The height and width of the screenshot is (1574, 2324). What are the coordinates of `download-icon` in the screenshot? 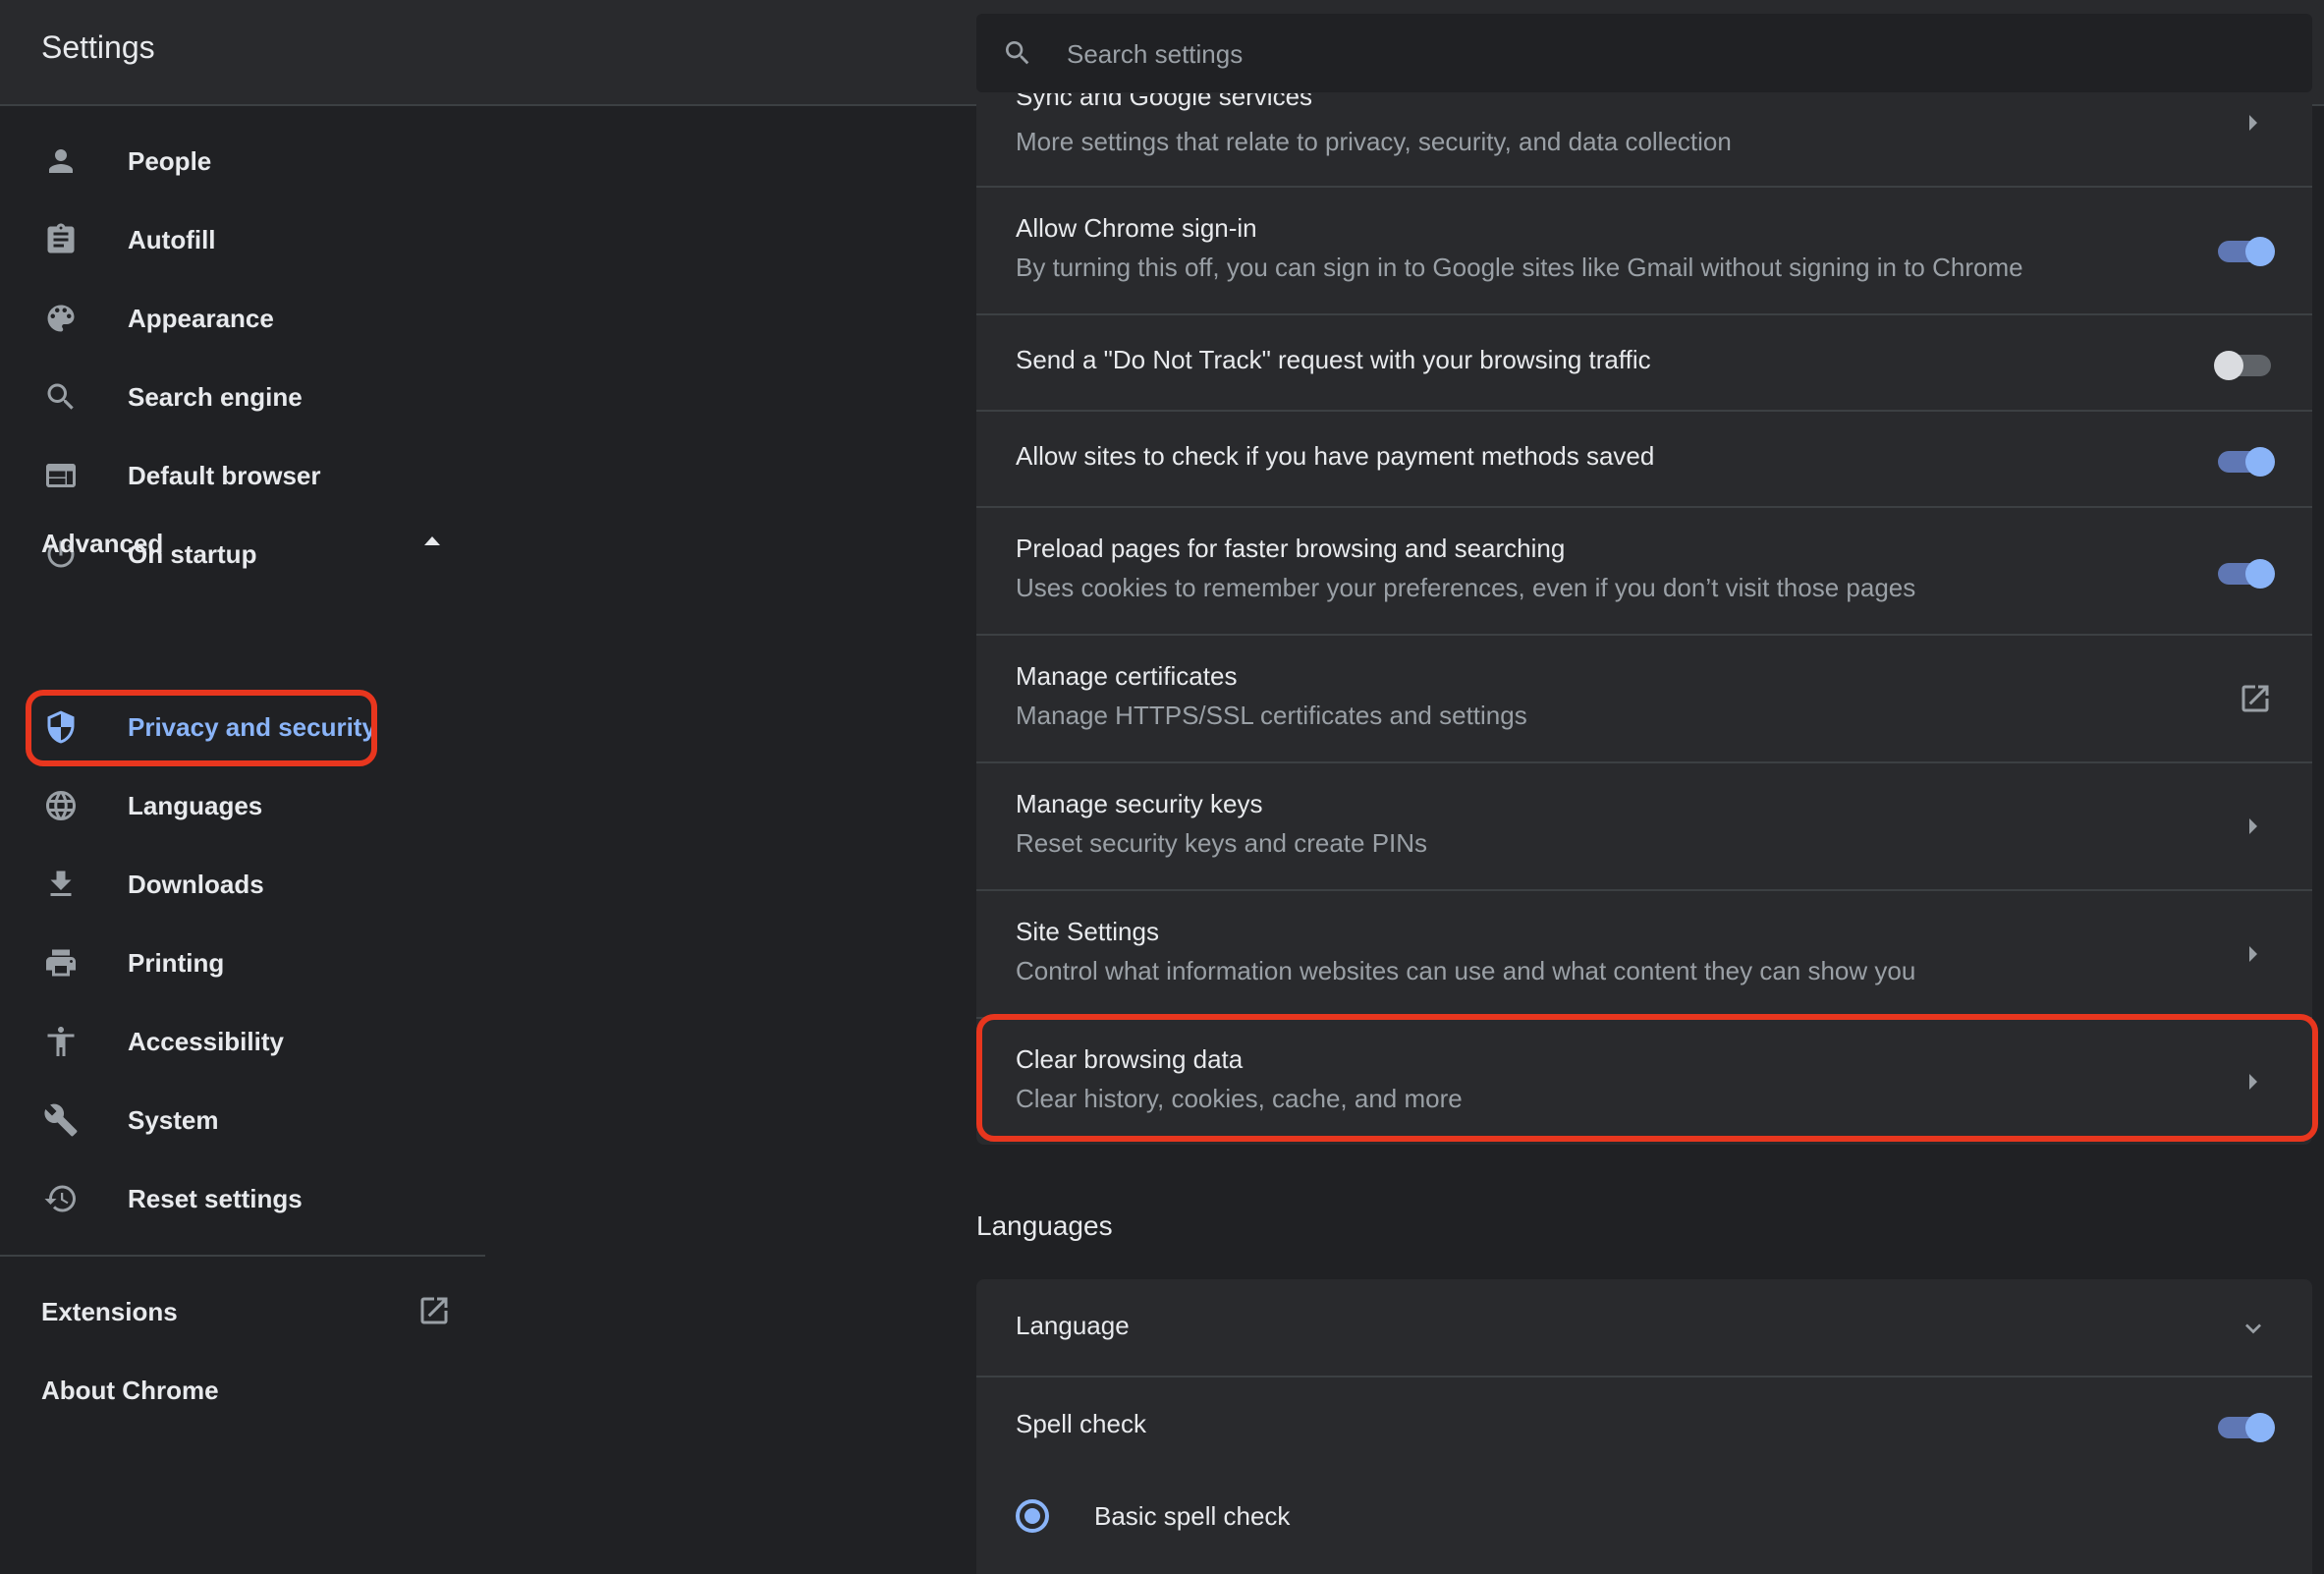 It's located at (61, 884).